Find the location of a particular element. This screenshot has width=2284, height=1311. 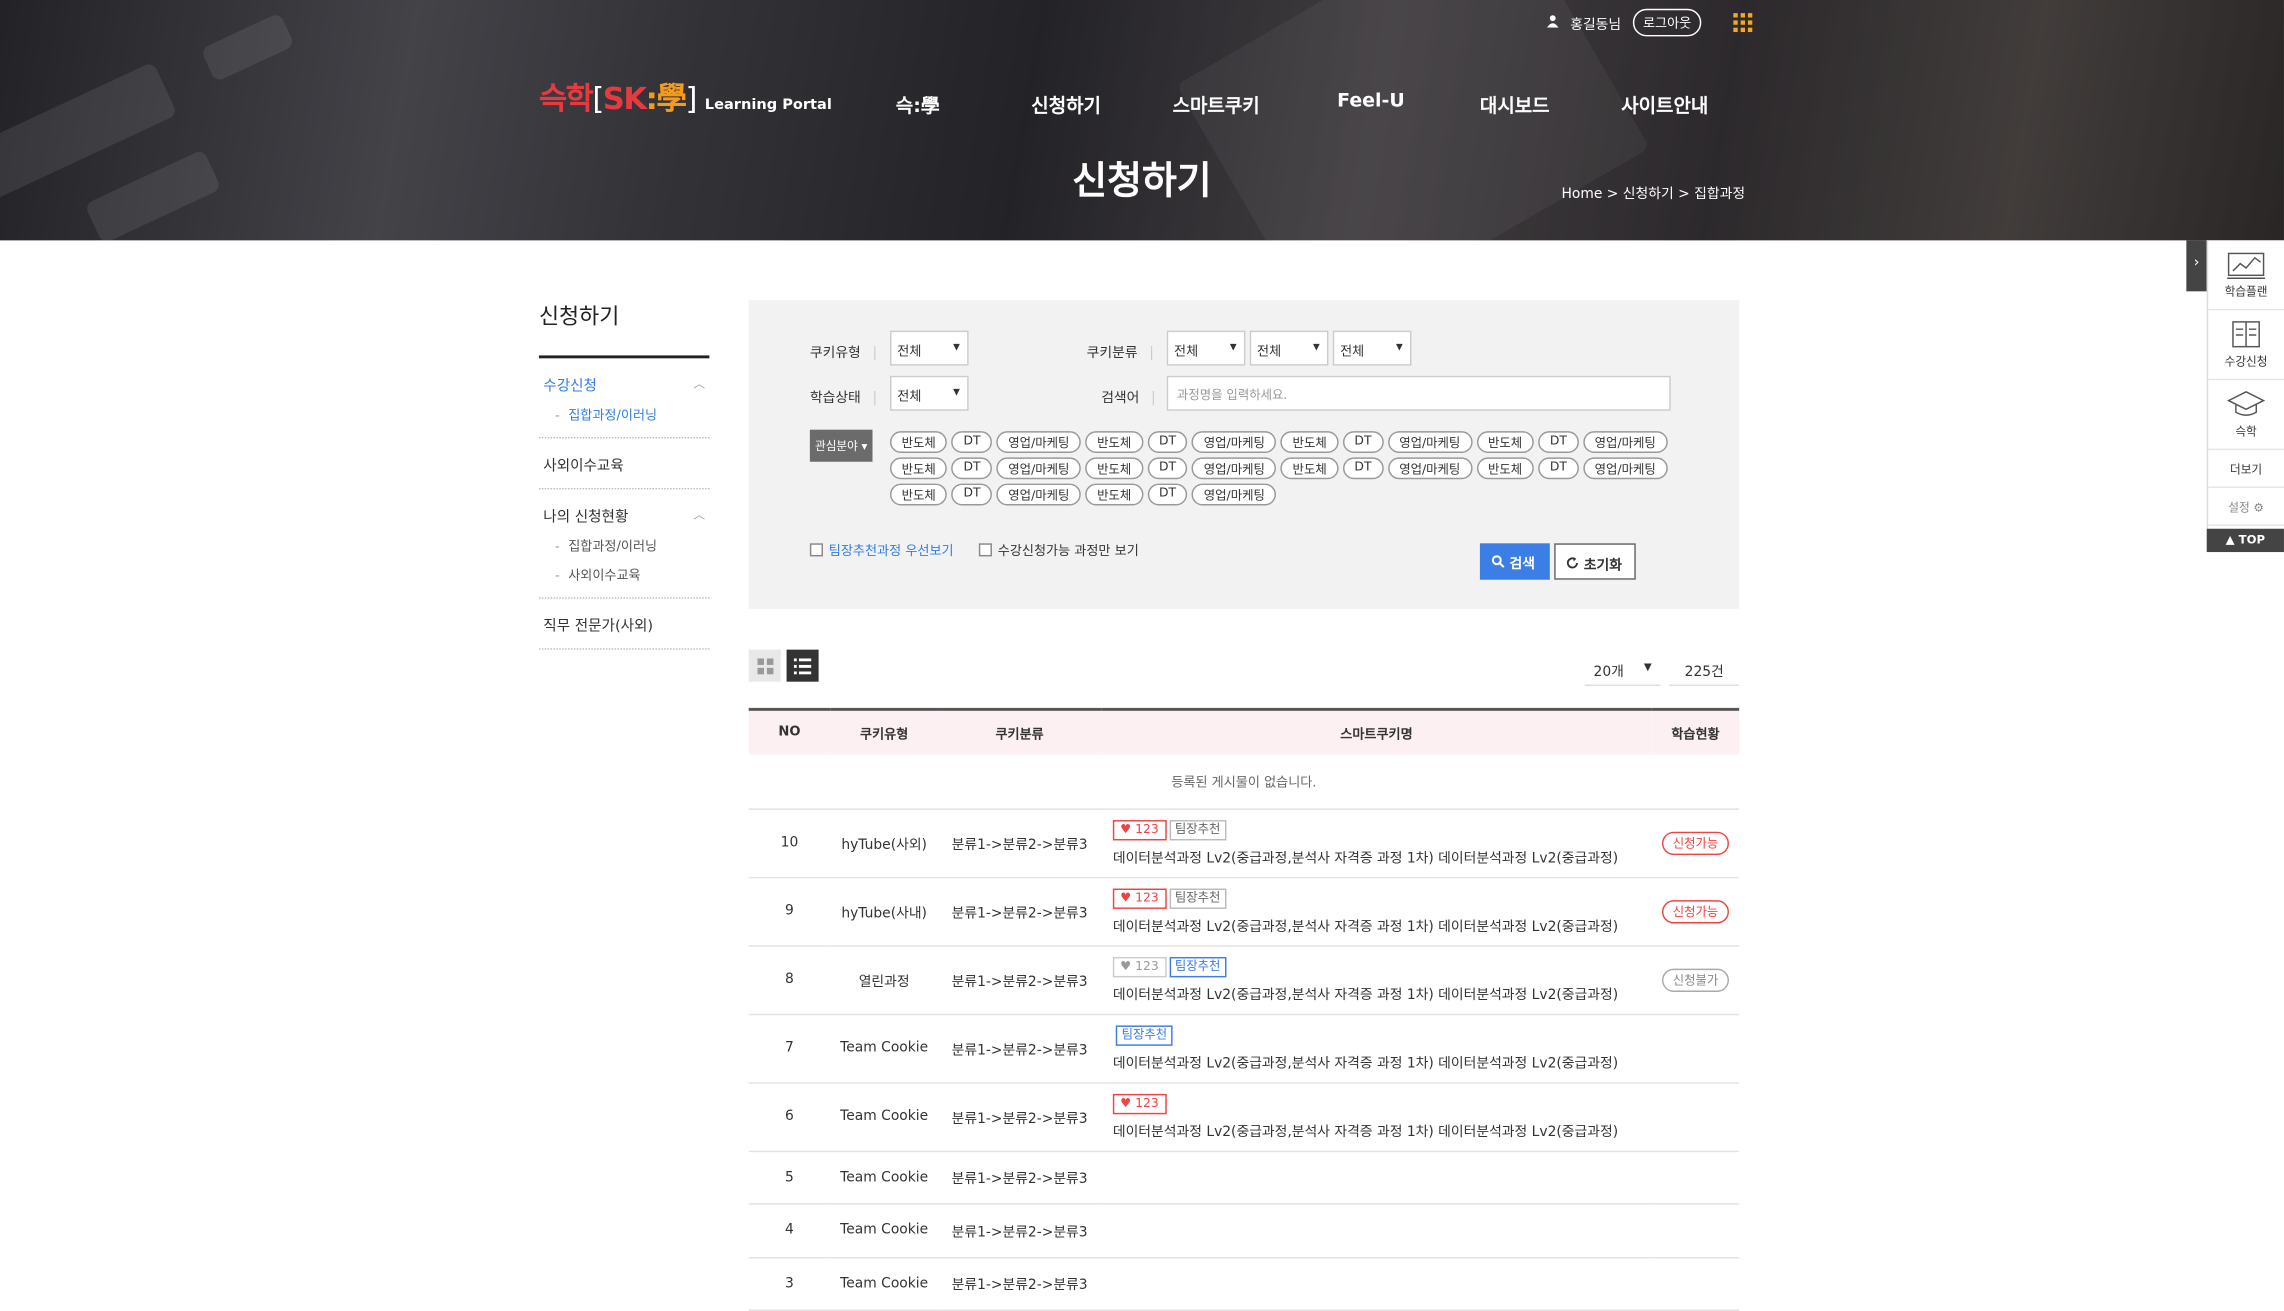

site-logo: 슥학[SK:學] Learning Portal is located at coordinates (685, 98).